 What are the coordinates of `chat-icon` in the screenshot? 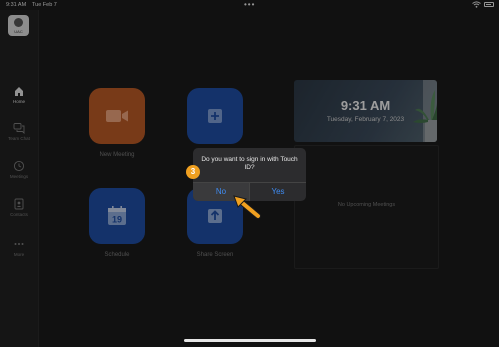 It's located at (19, 128).